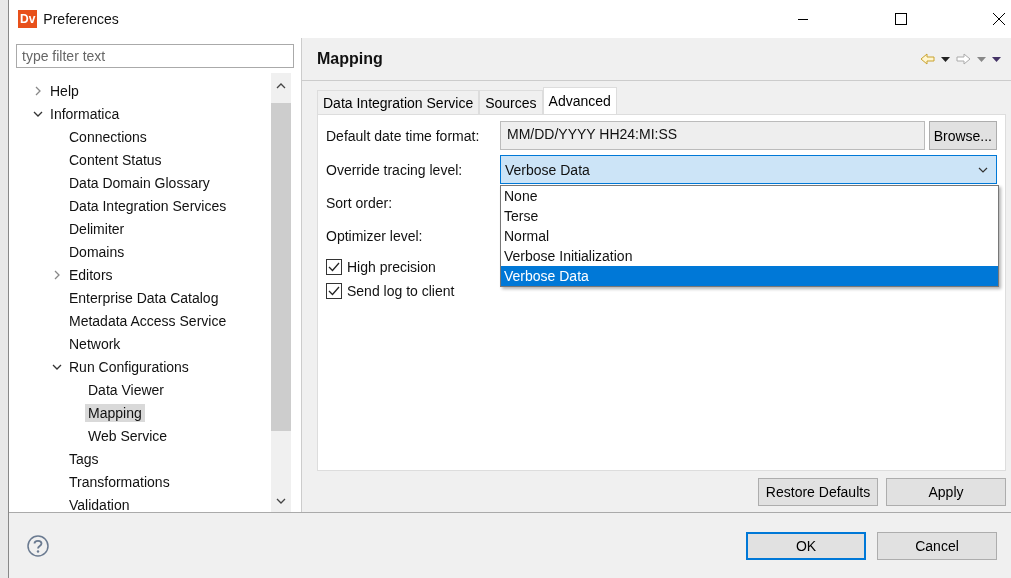 The width and height of the screenshot is (1011, 578). I want to click on tree-item: Tags, so click(84, 458).